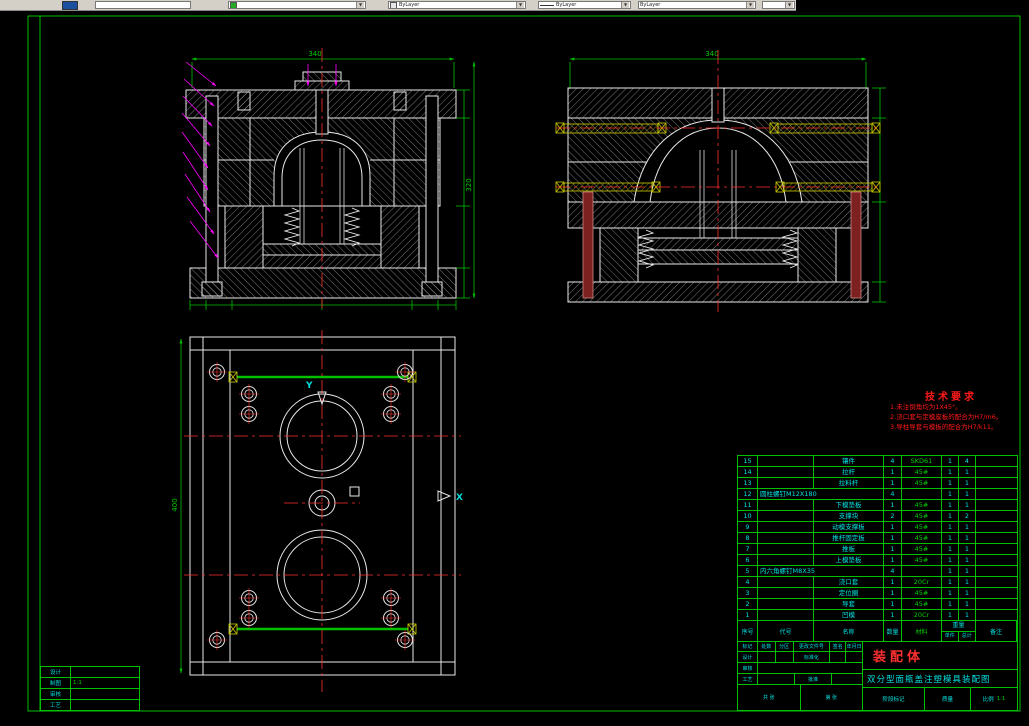  Describe the element at coordinates (950, 636) in the screenshot. I see `header-unit: 单件` at that location.